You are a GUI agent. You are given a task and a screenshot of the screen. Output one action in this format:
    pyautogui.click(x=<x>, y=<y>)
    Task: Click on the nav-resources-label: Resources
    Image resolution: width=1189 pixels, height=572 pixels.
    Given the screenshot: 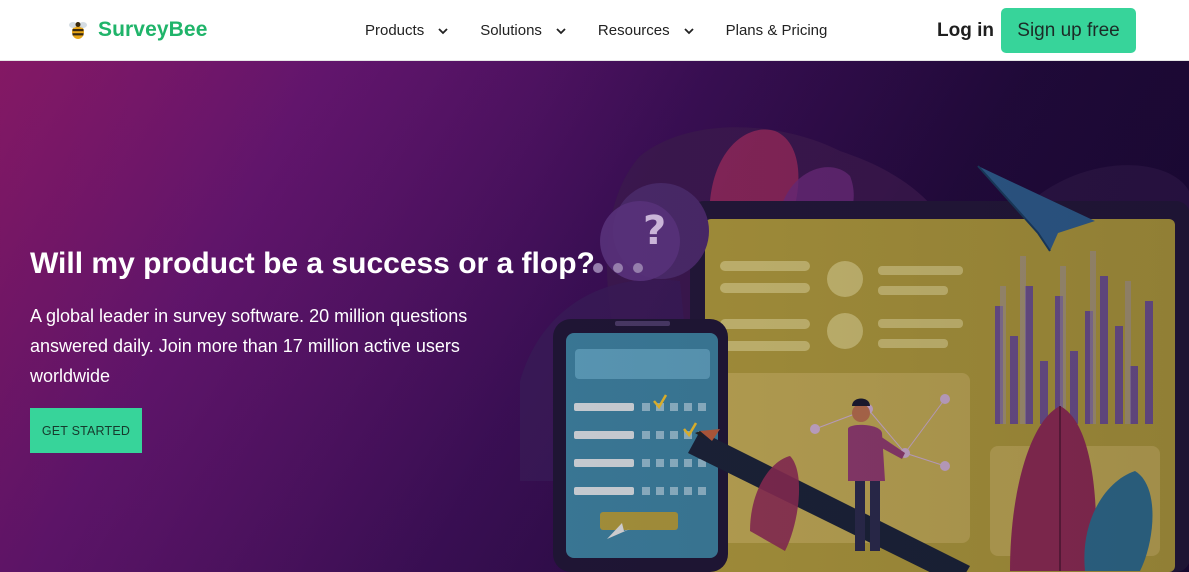 What is the action you would take?
    pyautogui.click(x=633, y=30)
    